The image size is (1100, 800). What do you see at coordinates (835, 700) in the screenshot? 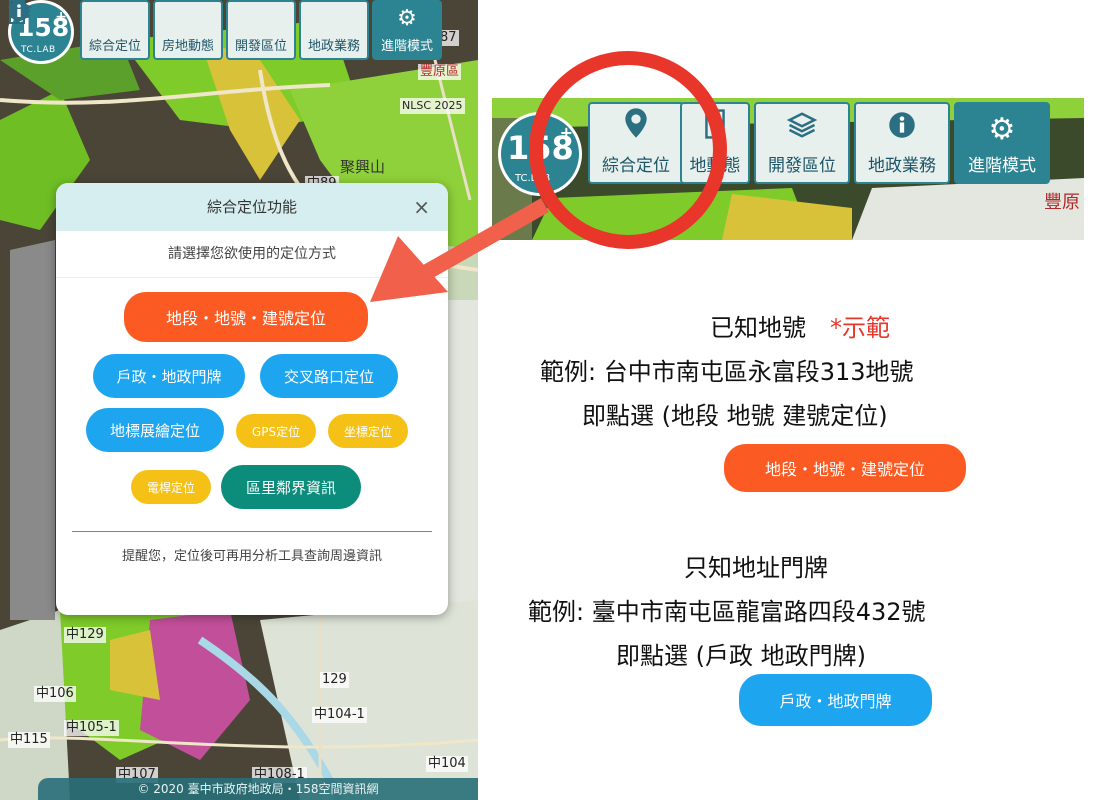
I see `example-household-button: 戶政・地政門牌` at bounding box center [835, 700].